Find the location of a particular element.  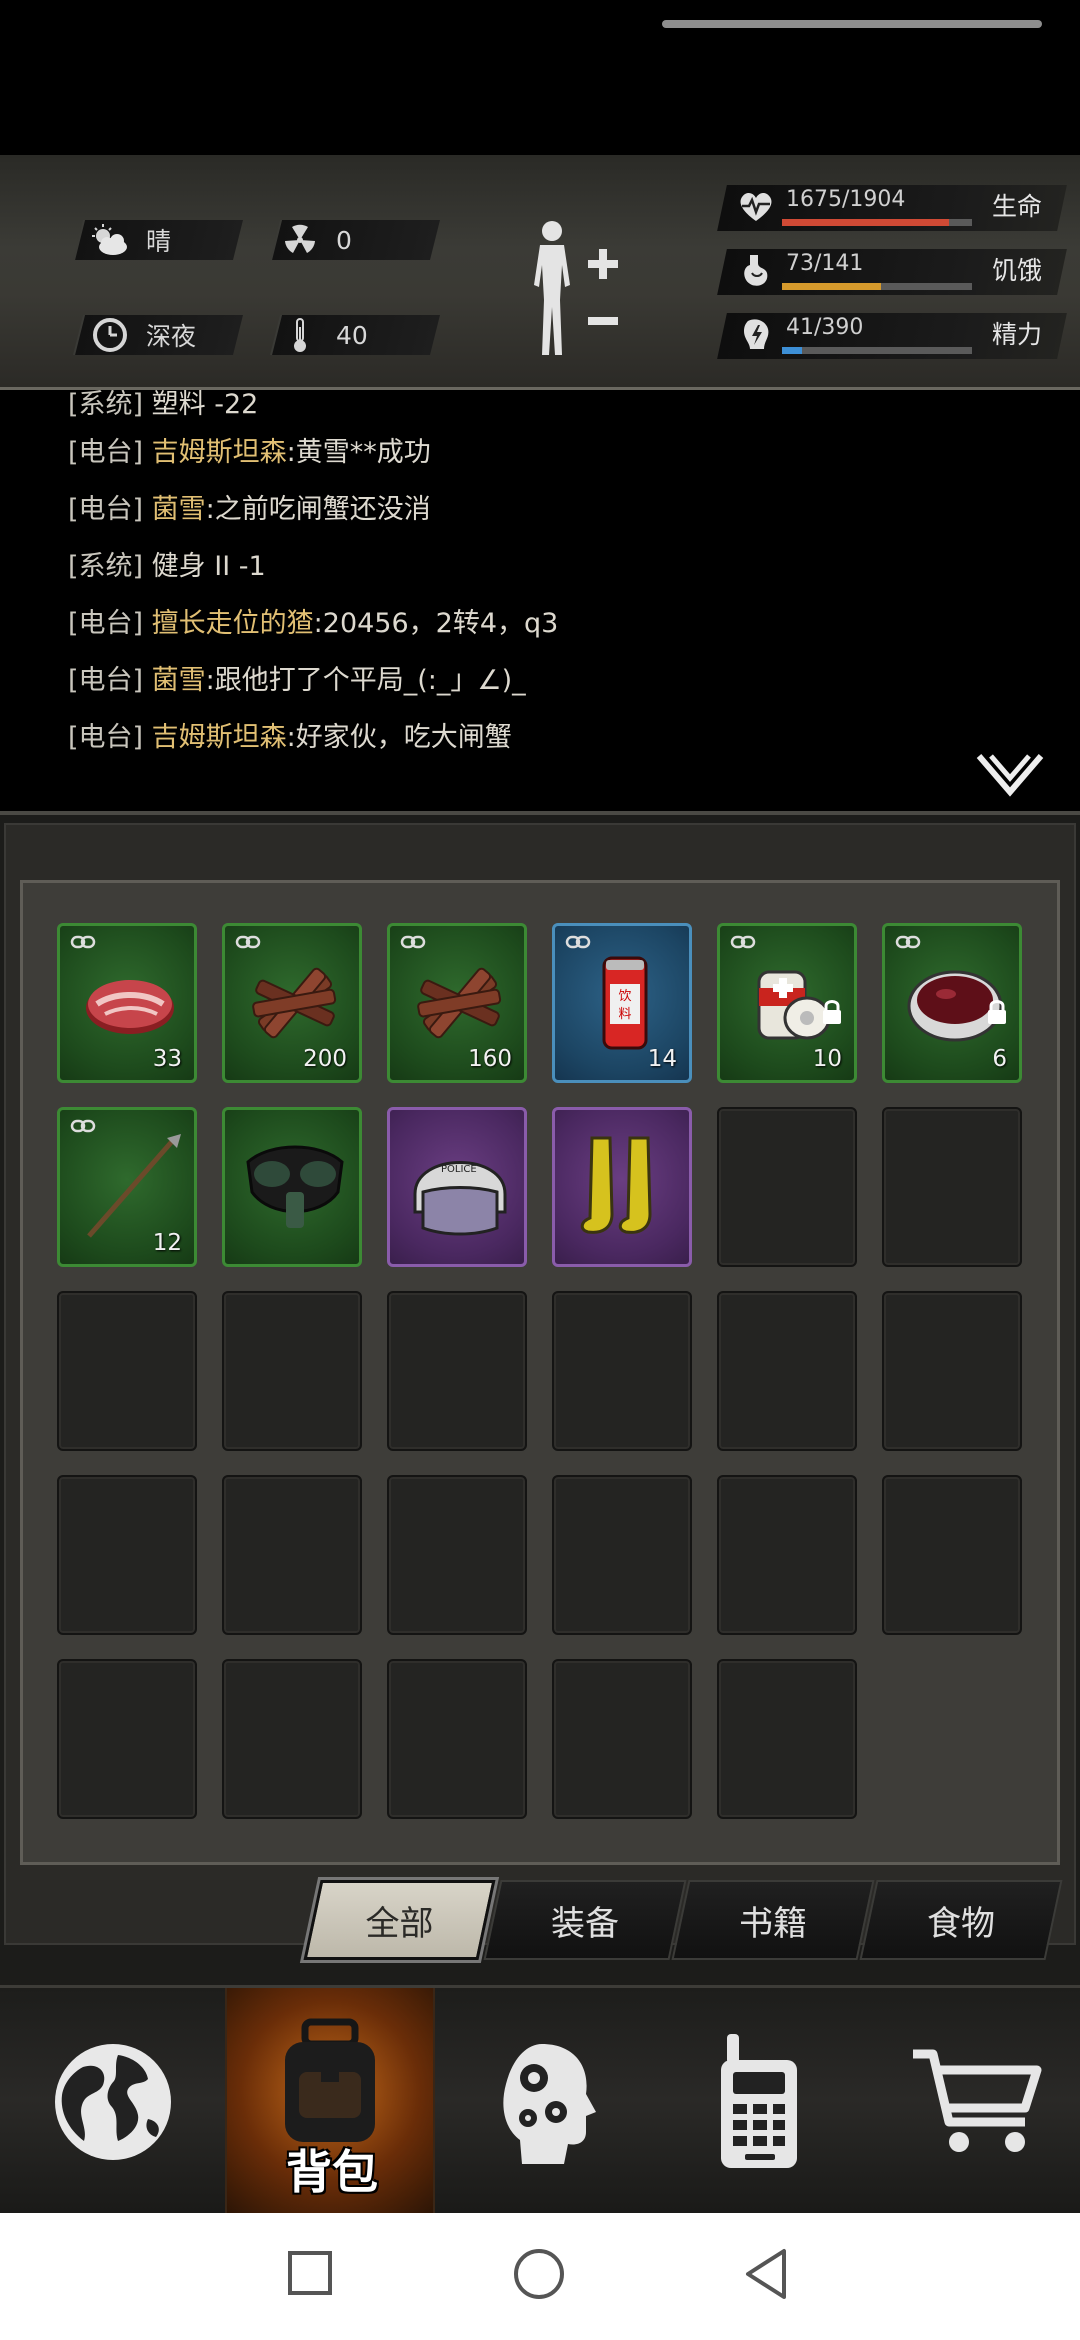

tab-all: 全部 is located at coordinates (399, 1920).